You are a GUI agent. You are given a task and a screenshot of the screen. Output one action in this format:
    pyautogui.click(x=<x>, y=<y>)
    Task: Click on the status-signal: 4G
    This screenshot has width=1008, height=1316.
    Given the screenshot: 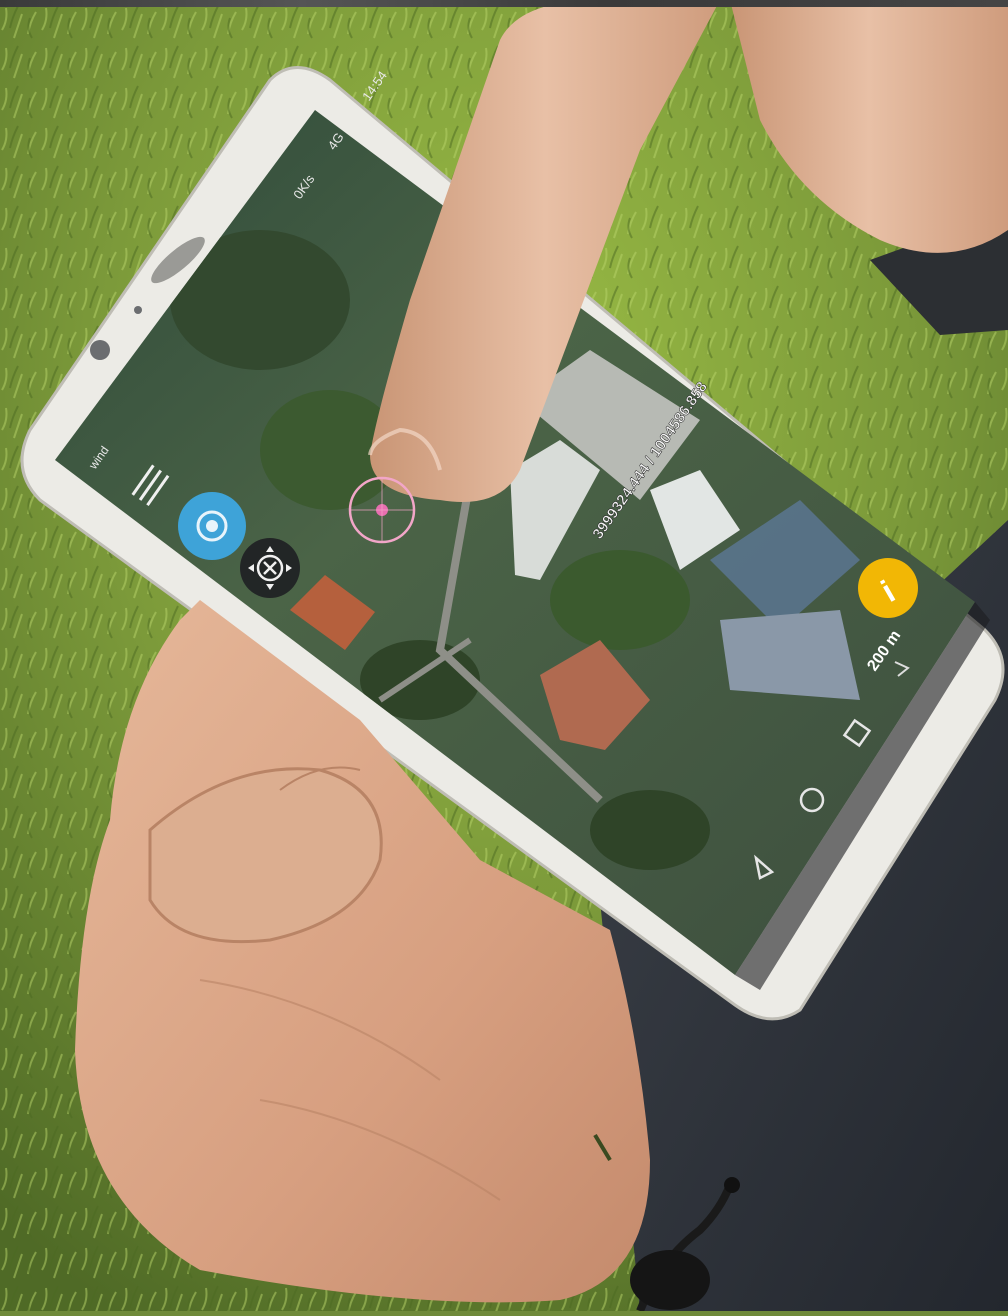 What is the action you would take?
    pyautogui.click(x=336, y=141)
    